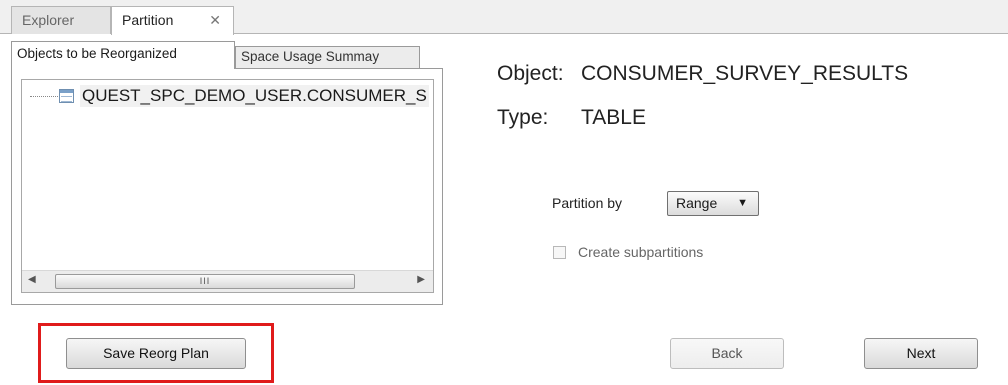  Describe the element at coordinates (97, 53) in the screenshot. I see `tab-objects-label: Objects to be Reorganized` at that location.